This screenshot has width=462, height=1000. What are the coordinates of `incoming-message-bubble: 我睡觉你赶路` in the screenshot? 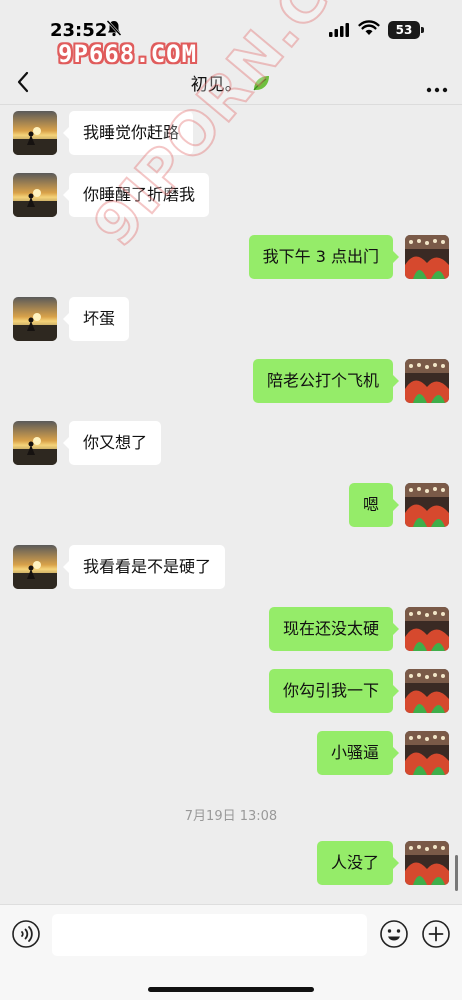 It's located at (128, 133).